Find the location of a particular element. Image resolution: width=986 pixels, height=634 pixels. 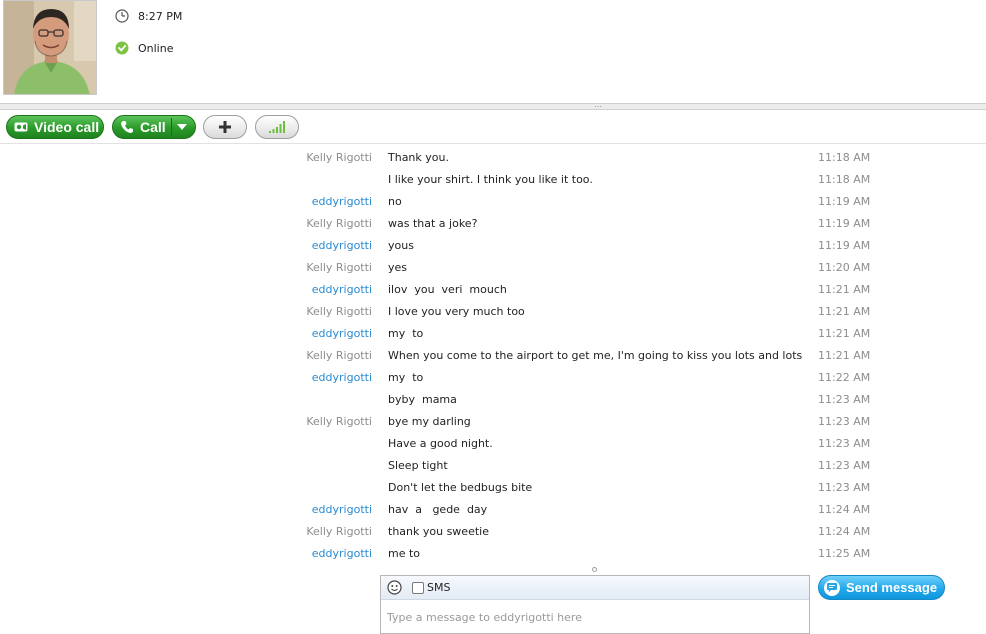

message-row: Kelly Rigotti thank you sweetie 11:24 AM is located at coordinates (493, 531).